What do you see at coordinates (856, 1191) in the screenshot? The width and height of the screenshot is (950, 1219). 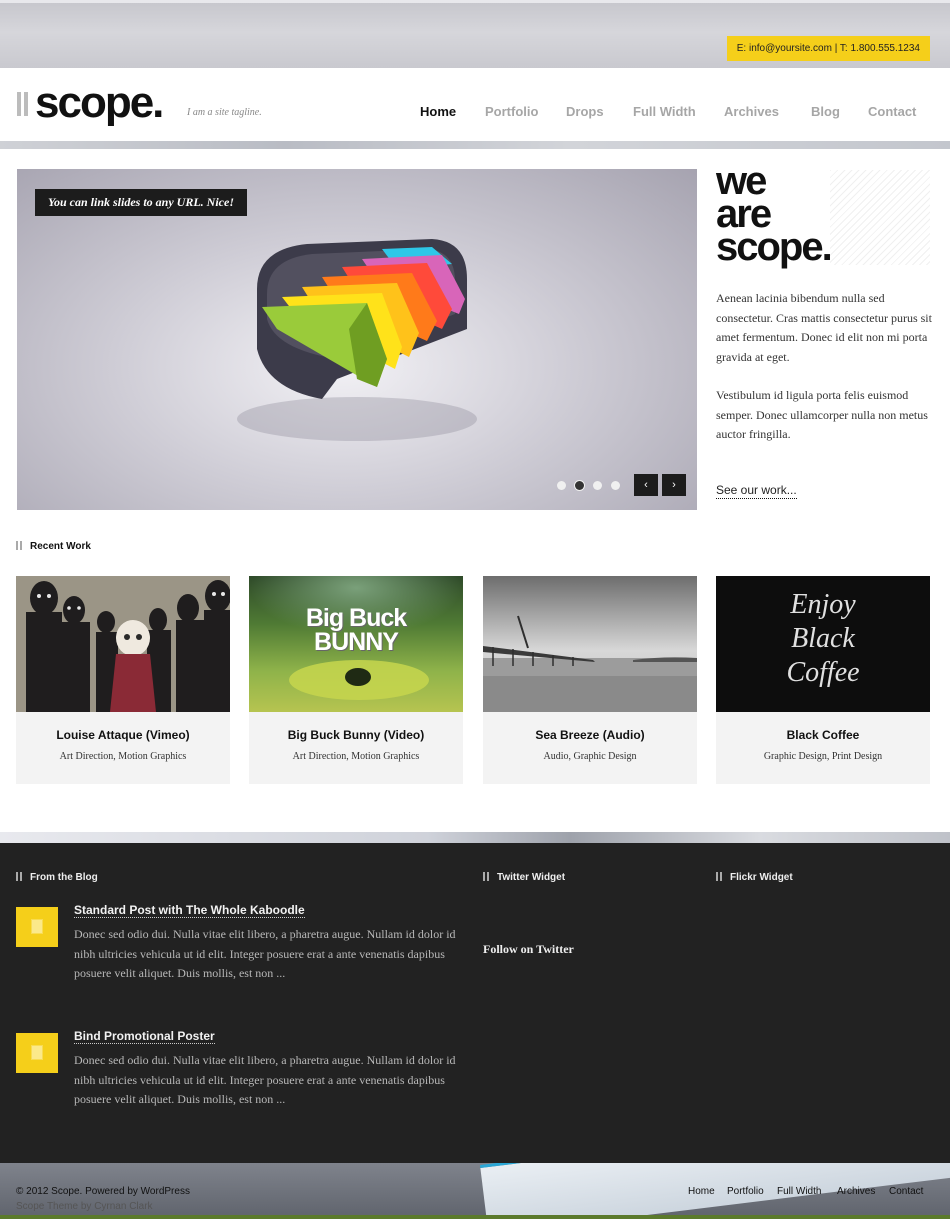 I see `footer-nav-archives: Archives` at bounding box center [856, 1191].